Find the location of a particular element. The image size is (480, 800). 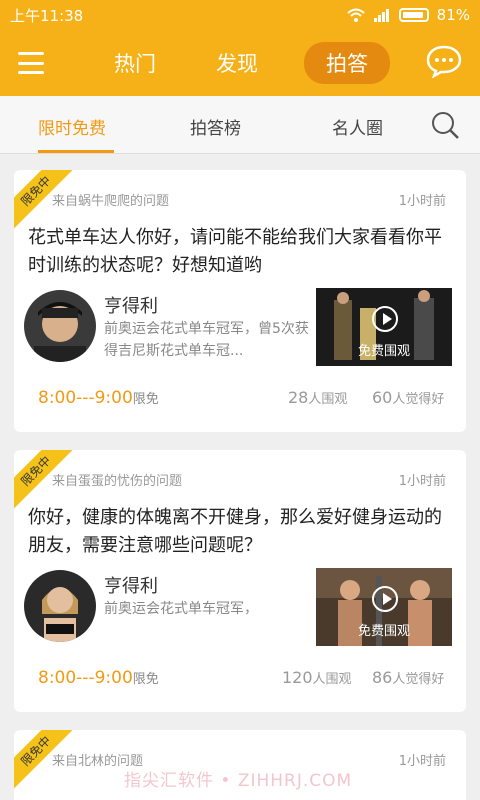

top-tabs: 热门 发现 拍答 is located at coordinates (245, 63).